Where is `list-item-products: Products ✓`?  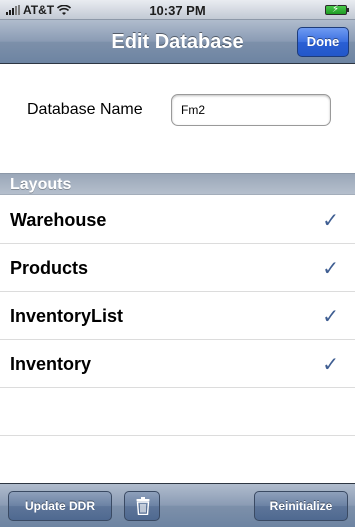
list-item-products: Products ✓ is located at coordinates (177, 268).